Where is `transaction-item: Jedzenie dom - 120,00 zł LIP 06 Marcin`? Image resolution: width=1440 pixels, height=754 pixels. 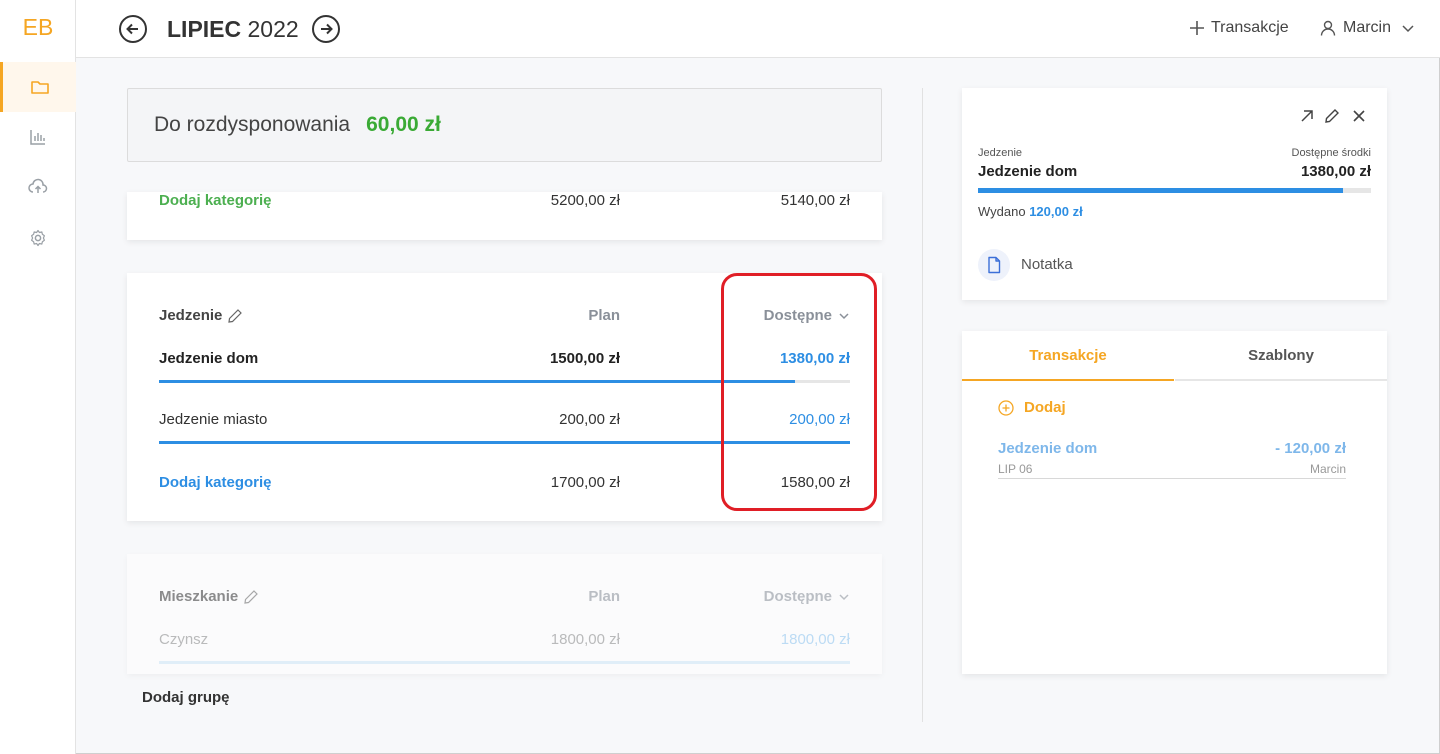
transaction-item: Jedzenie dom - 120,00 zł LIP 06 Marcin is located at coordinates (1172, 459).